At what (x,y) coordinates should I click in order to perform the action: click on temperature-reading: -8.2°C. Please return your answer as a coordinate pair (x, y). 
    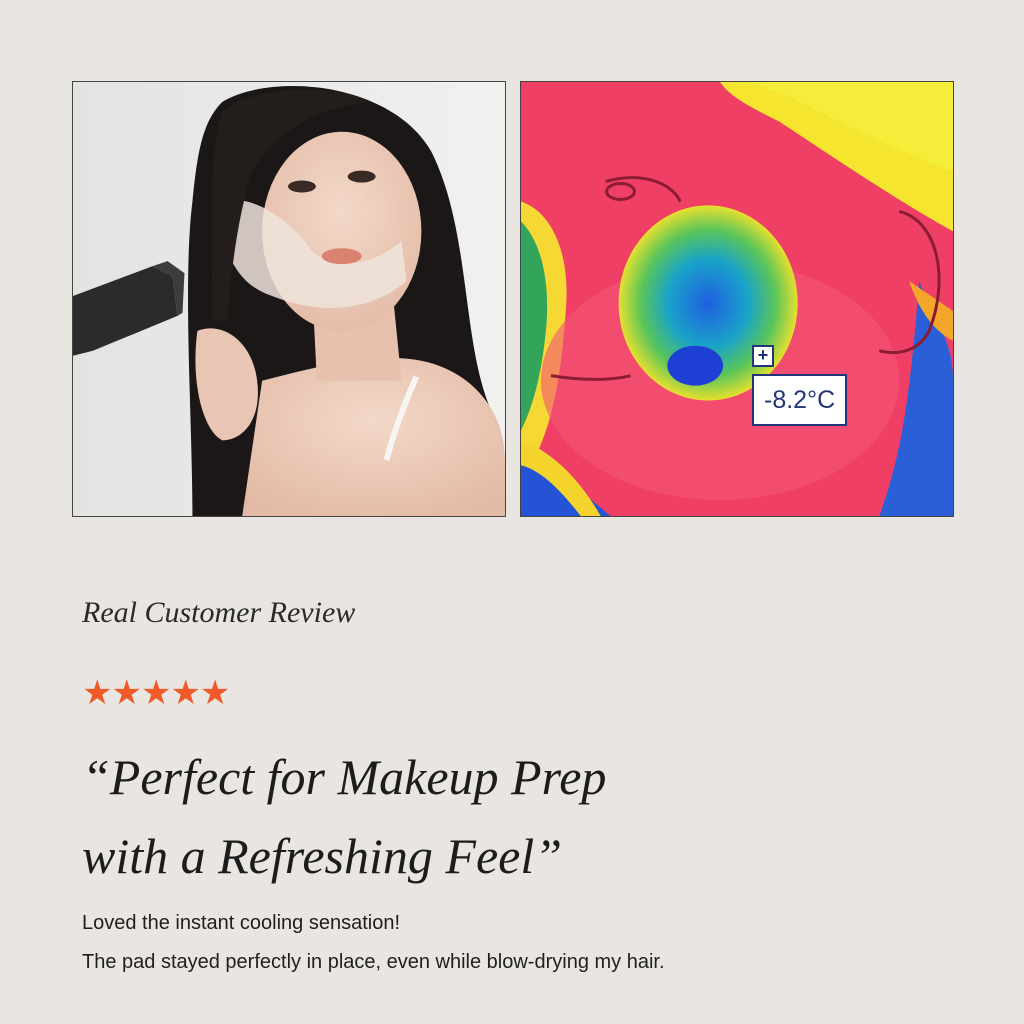
    Looking at the image, I should click on (800, 400).